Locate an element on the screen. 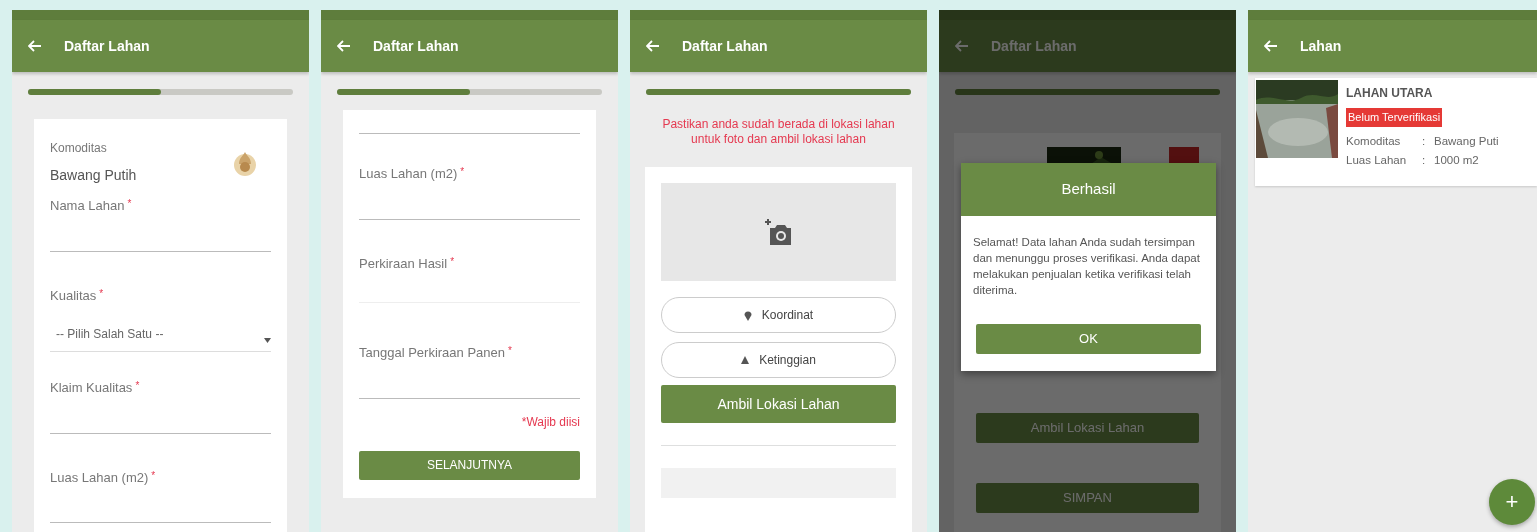  dropdown-arrow-icon is located at coordinates (267, 340).